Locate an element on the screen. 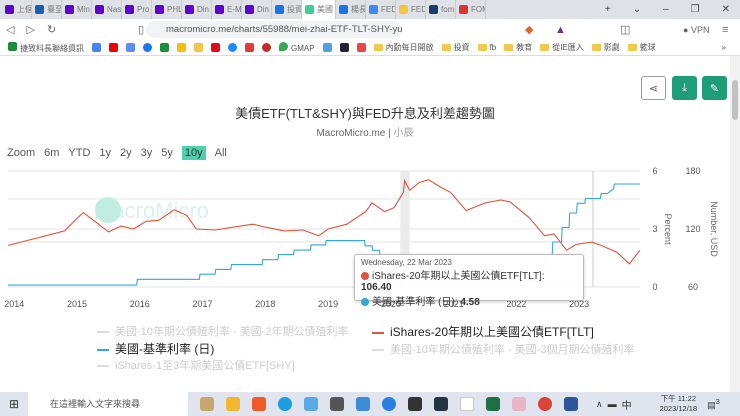 The height and width of the screenshot is (416, 740). calculator-icon is located at coordinates (337, 404).